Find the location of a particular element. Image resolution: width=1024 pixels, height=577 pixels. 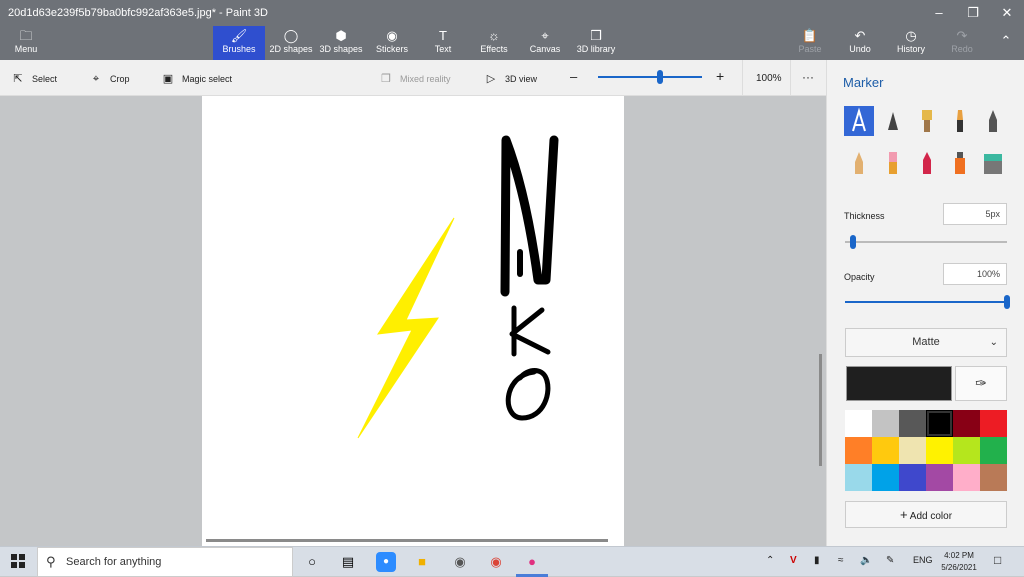

zoom-app-icon: ● is located at coordinates (386, 562).